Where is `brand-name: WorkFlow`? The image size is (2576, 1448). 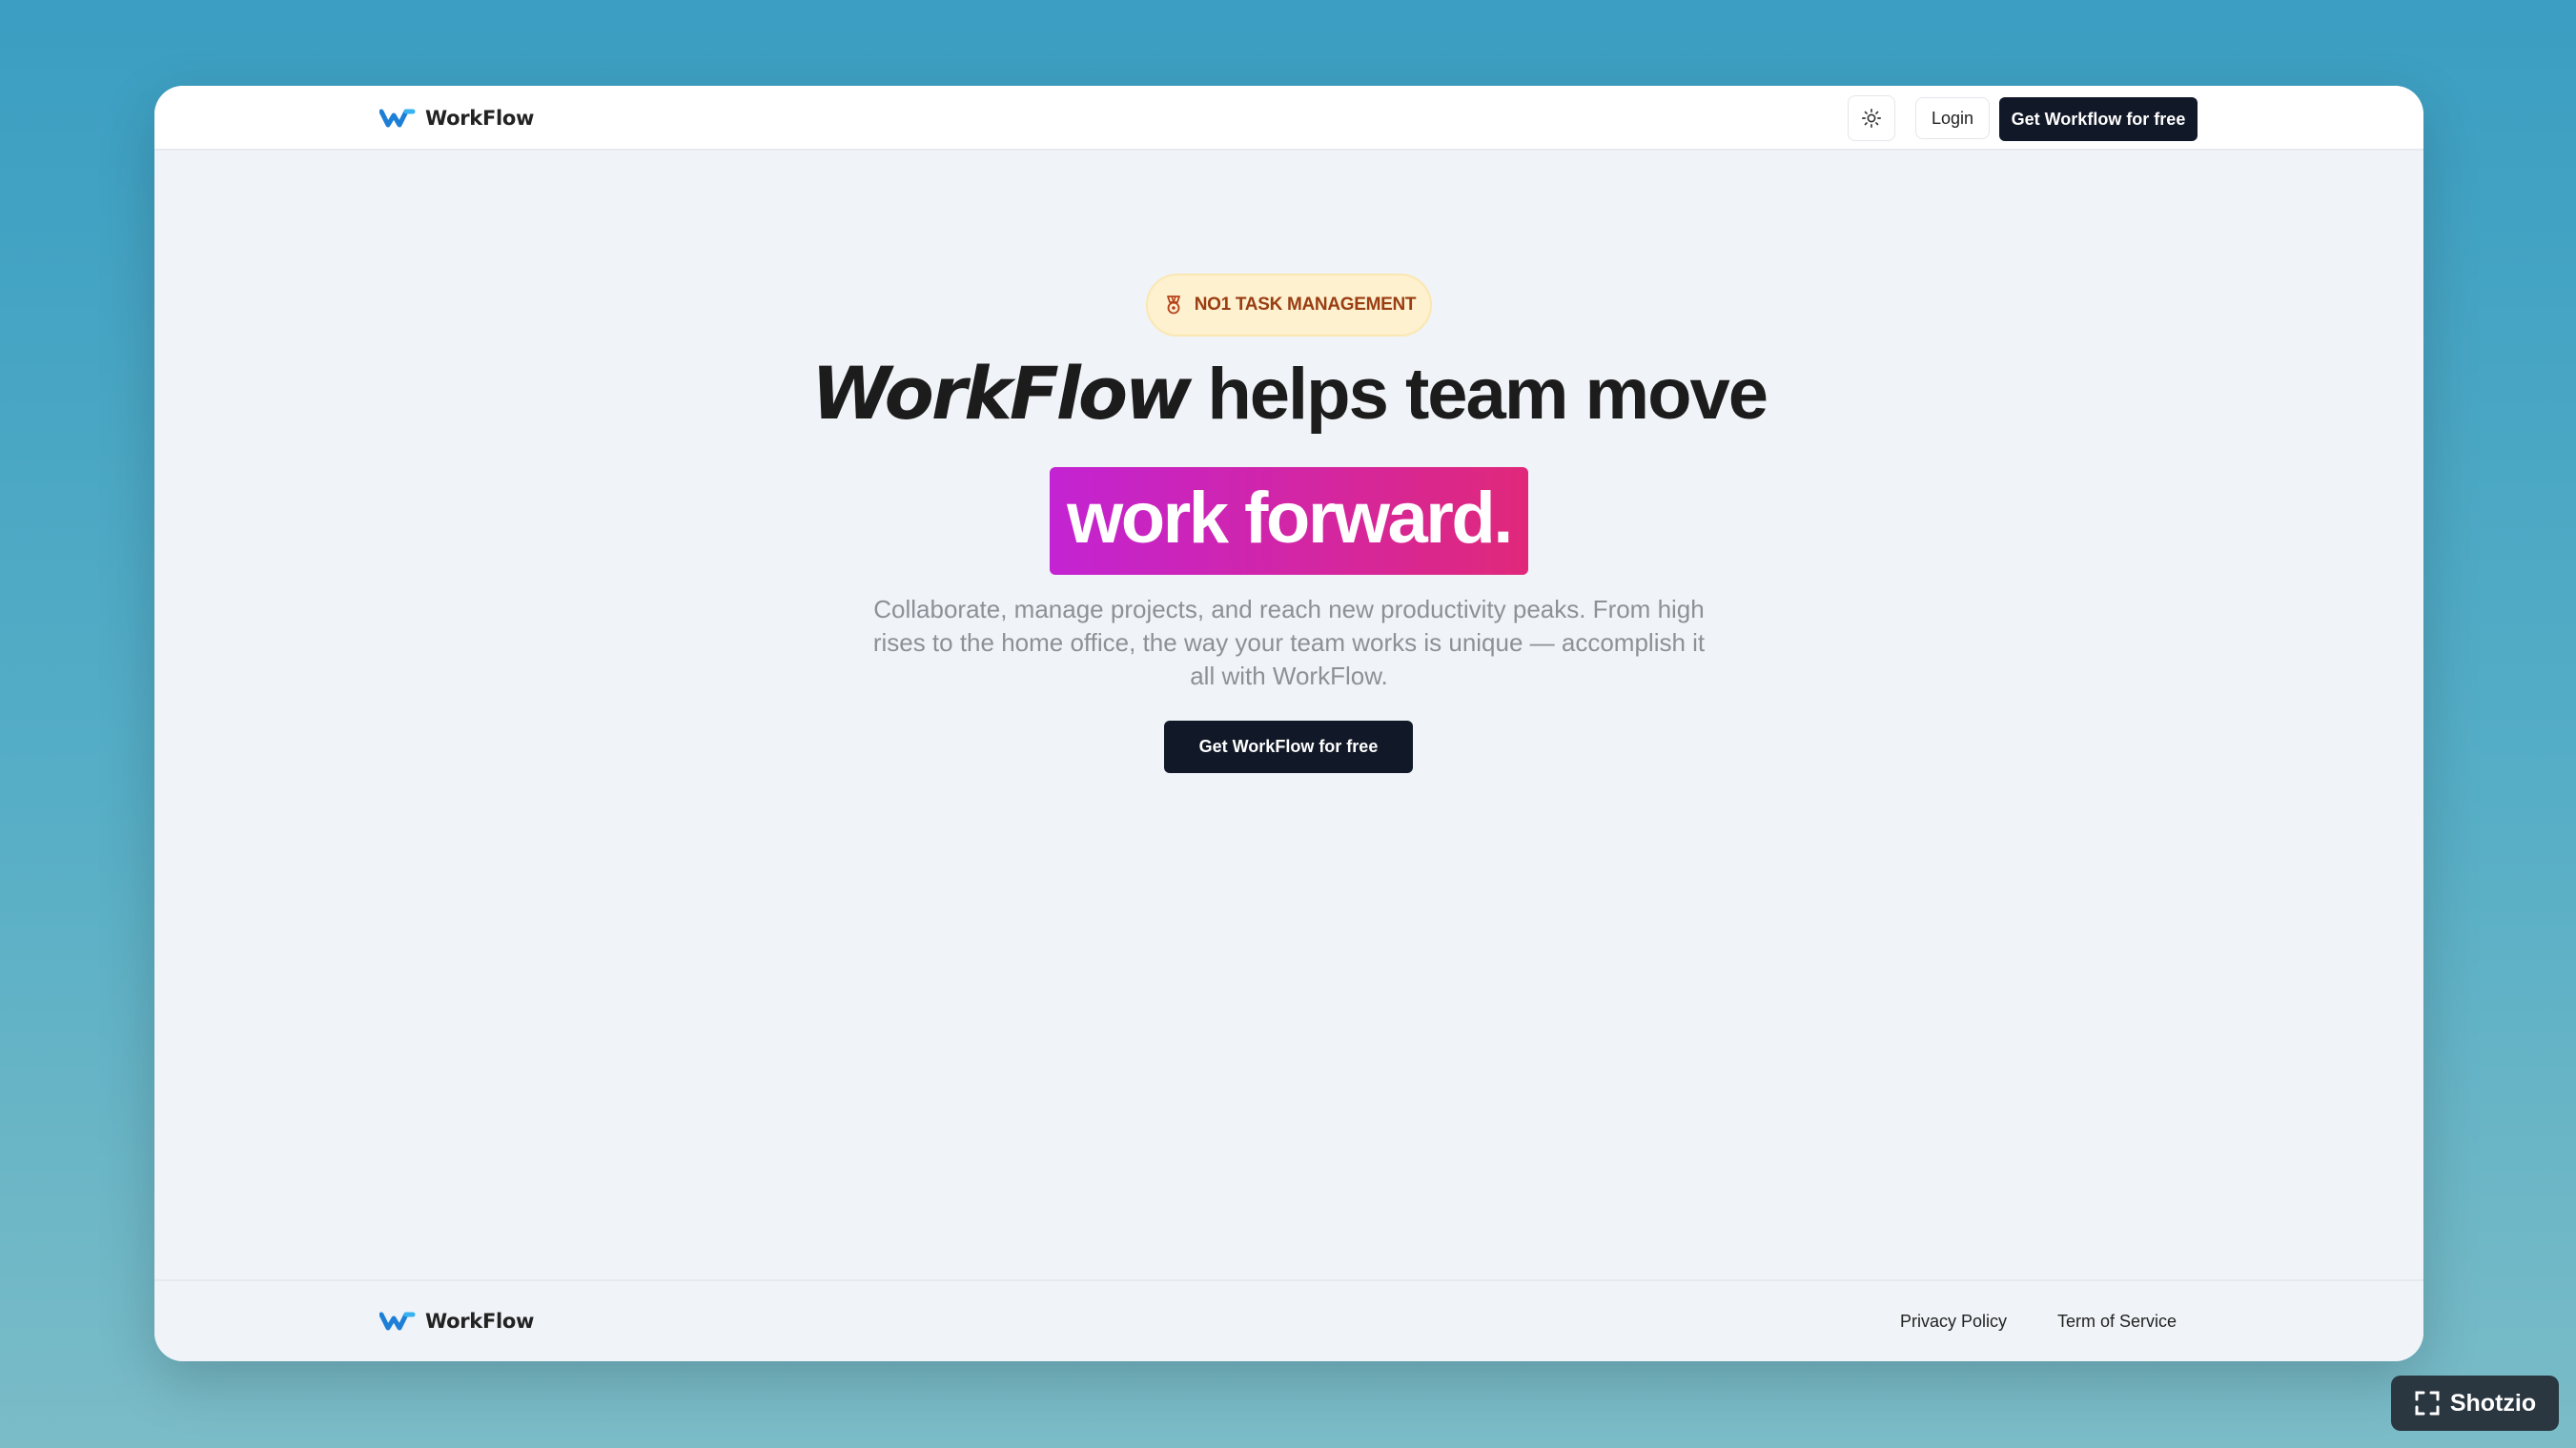
brand-name: WorkFlow is located at coordinates (480, 118).